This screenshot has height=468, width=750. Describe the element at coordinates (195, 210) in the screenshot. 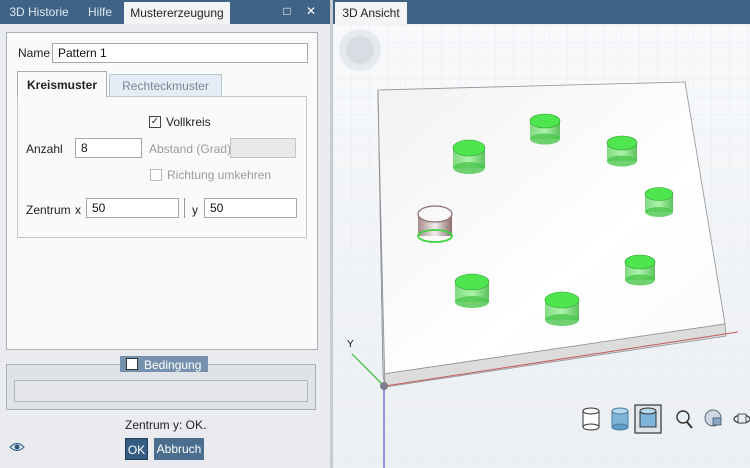

I see `zentrum-y-label: y` at that location.